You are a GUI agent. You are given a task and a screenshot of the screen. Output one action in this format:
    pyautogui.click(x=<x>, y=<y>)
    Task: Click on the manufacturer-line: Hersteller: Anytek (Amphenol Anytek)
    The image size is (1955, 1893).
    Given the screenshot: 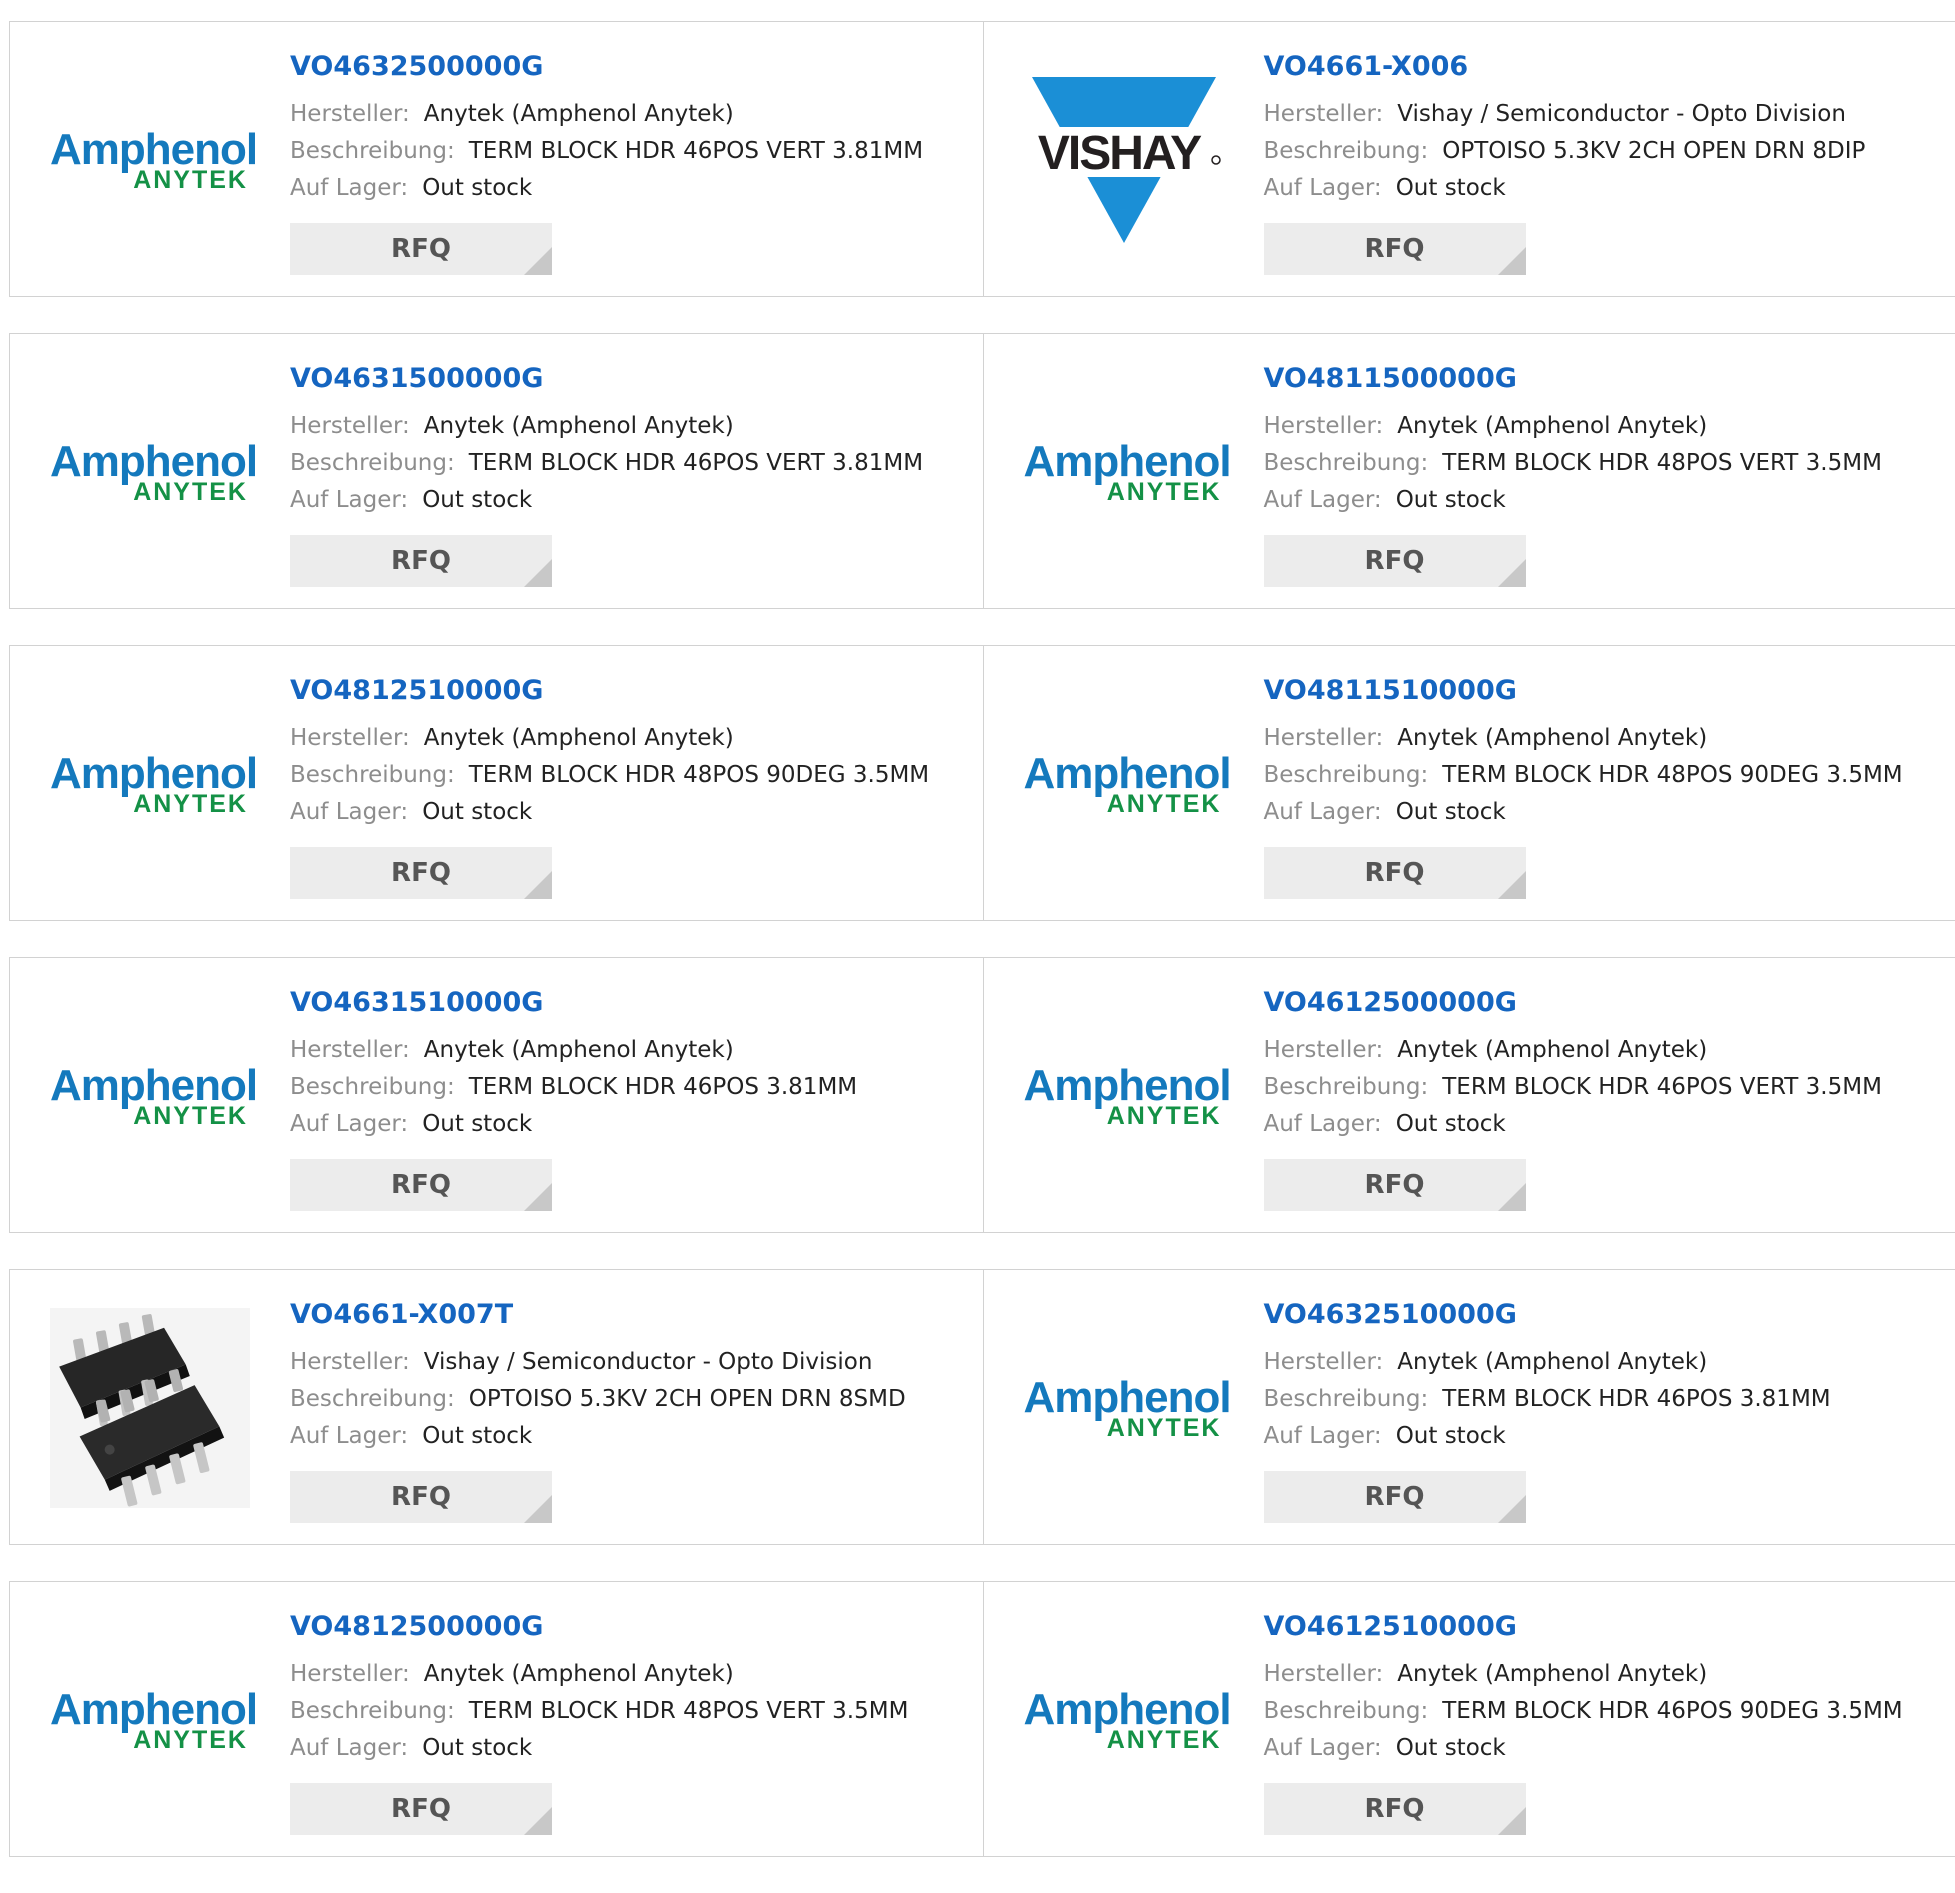 What is the action you would take?
    pyautogui.click(x=1605, y=426)
    